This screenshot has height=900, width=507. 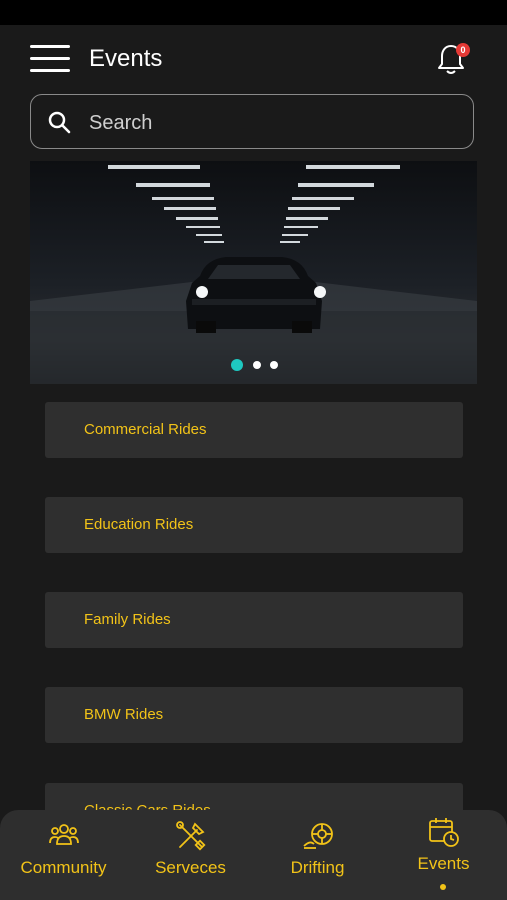 What do you see at coordinates (124, 714) in the screenshot?
I see `ride-category-label: BMW Rides` at bounding box center [124, 714].